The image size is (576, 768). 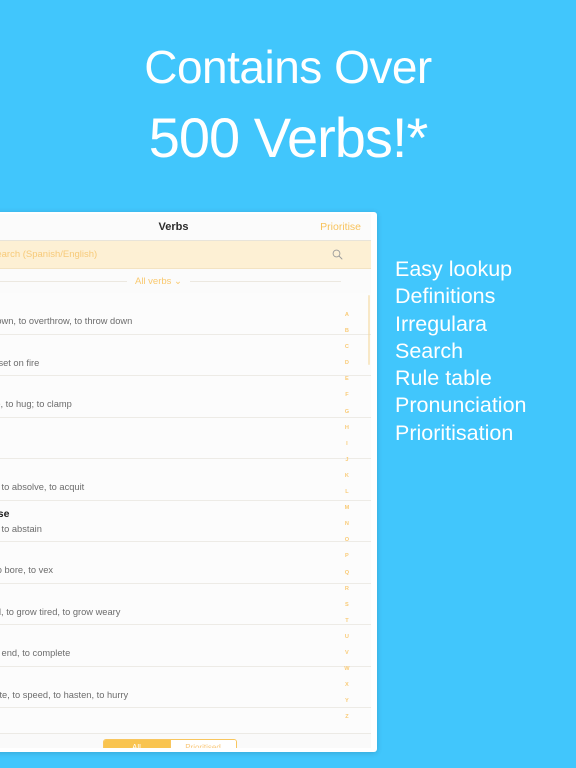 I want to click on index-letter-r: R, so click(x=347, y=589).